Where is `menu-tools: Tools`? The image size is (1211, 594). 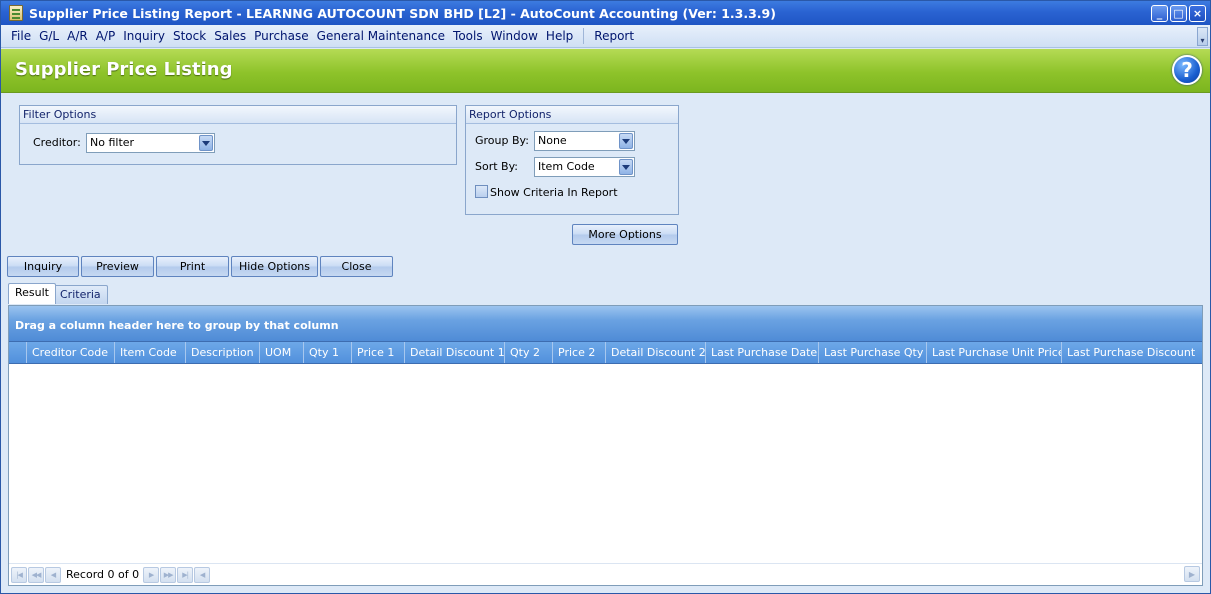
menu-tools: Tools is located at coordinates (468, 36).